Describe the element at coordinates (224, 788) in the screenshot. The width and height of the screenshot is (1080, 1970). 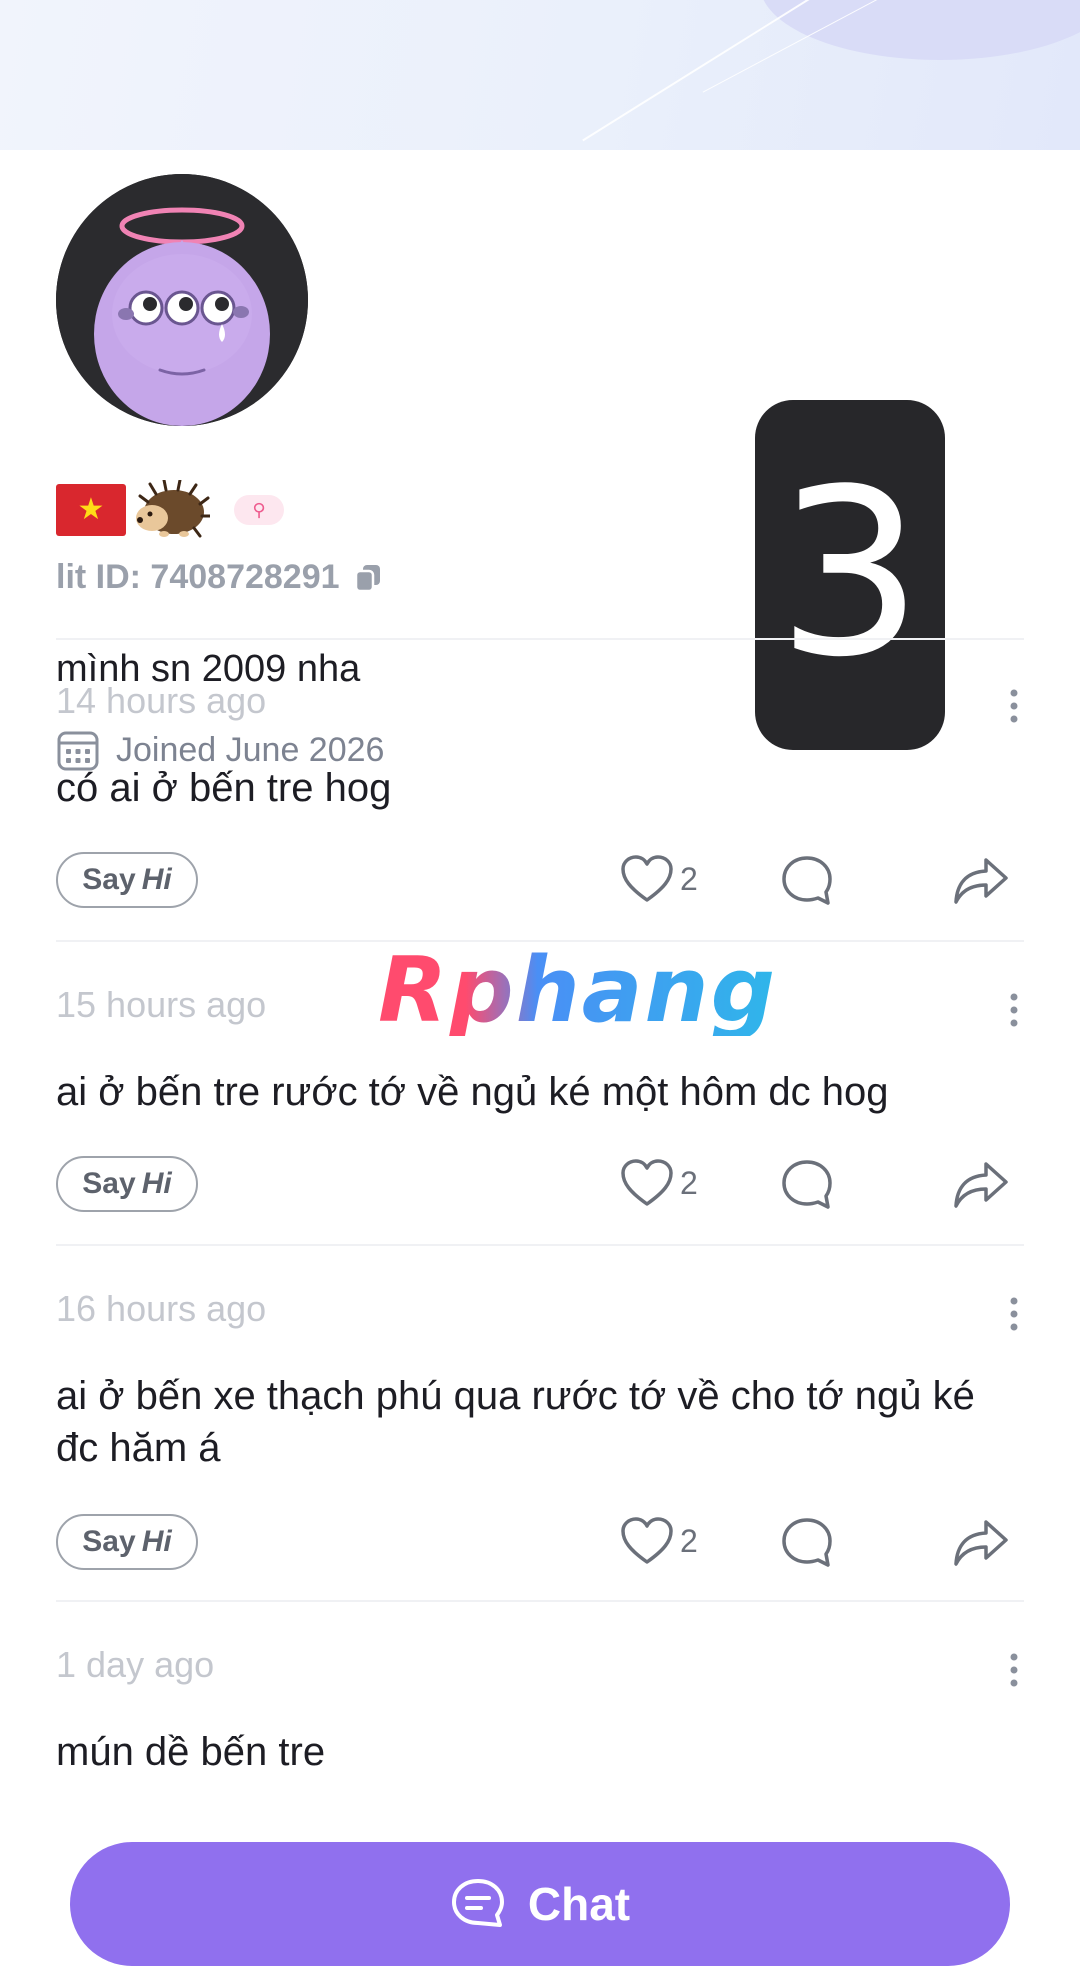
I see `post-text: có ai ở bến tre hog` at that location.